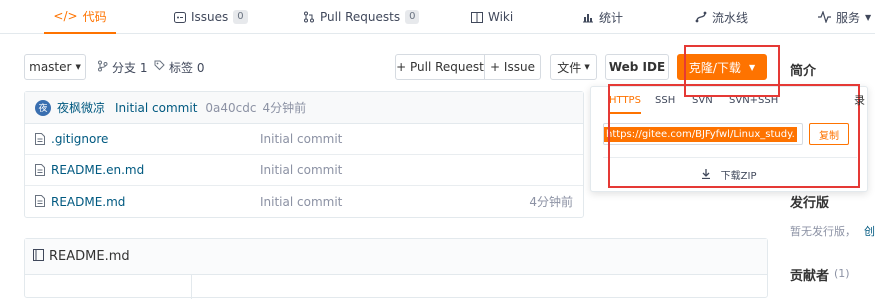  Describe the element at coordinates (869, 231) in the screenshot. I see `create-release-link: 创` at that location.